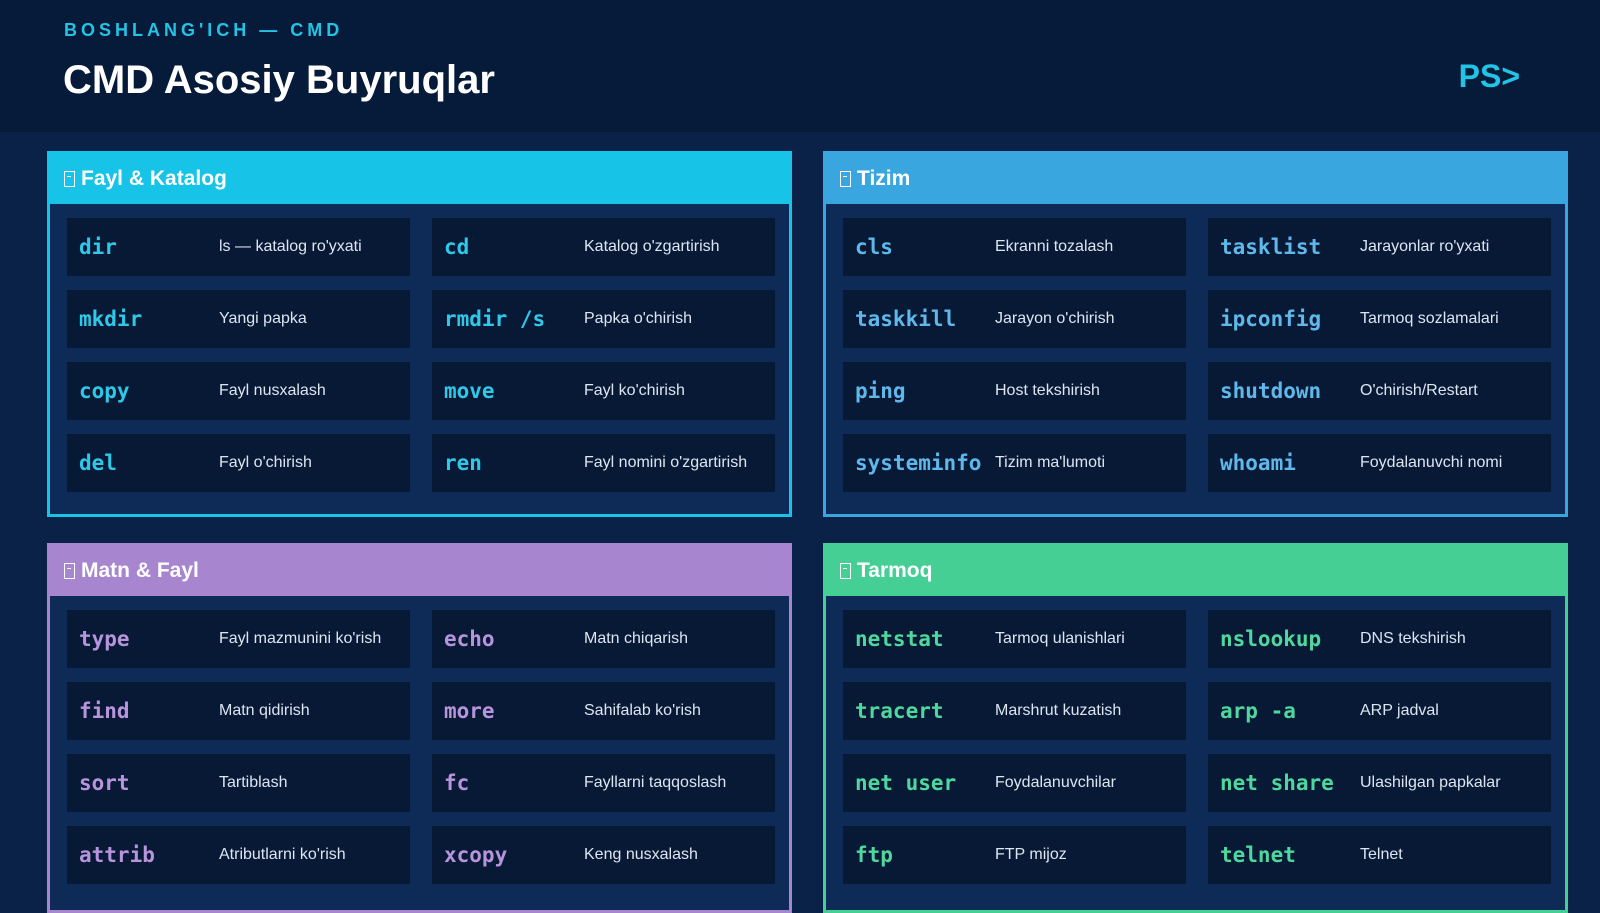 The width and height of the screenshot is (1600, 913). Describe the element at coordinates (1413, 638) in the screenshot. I see `command-description: DNS tekshirish` at that location.